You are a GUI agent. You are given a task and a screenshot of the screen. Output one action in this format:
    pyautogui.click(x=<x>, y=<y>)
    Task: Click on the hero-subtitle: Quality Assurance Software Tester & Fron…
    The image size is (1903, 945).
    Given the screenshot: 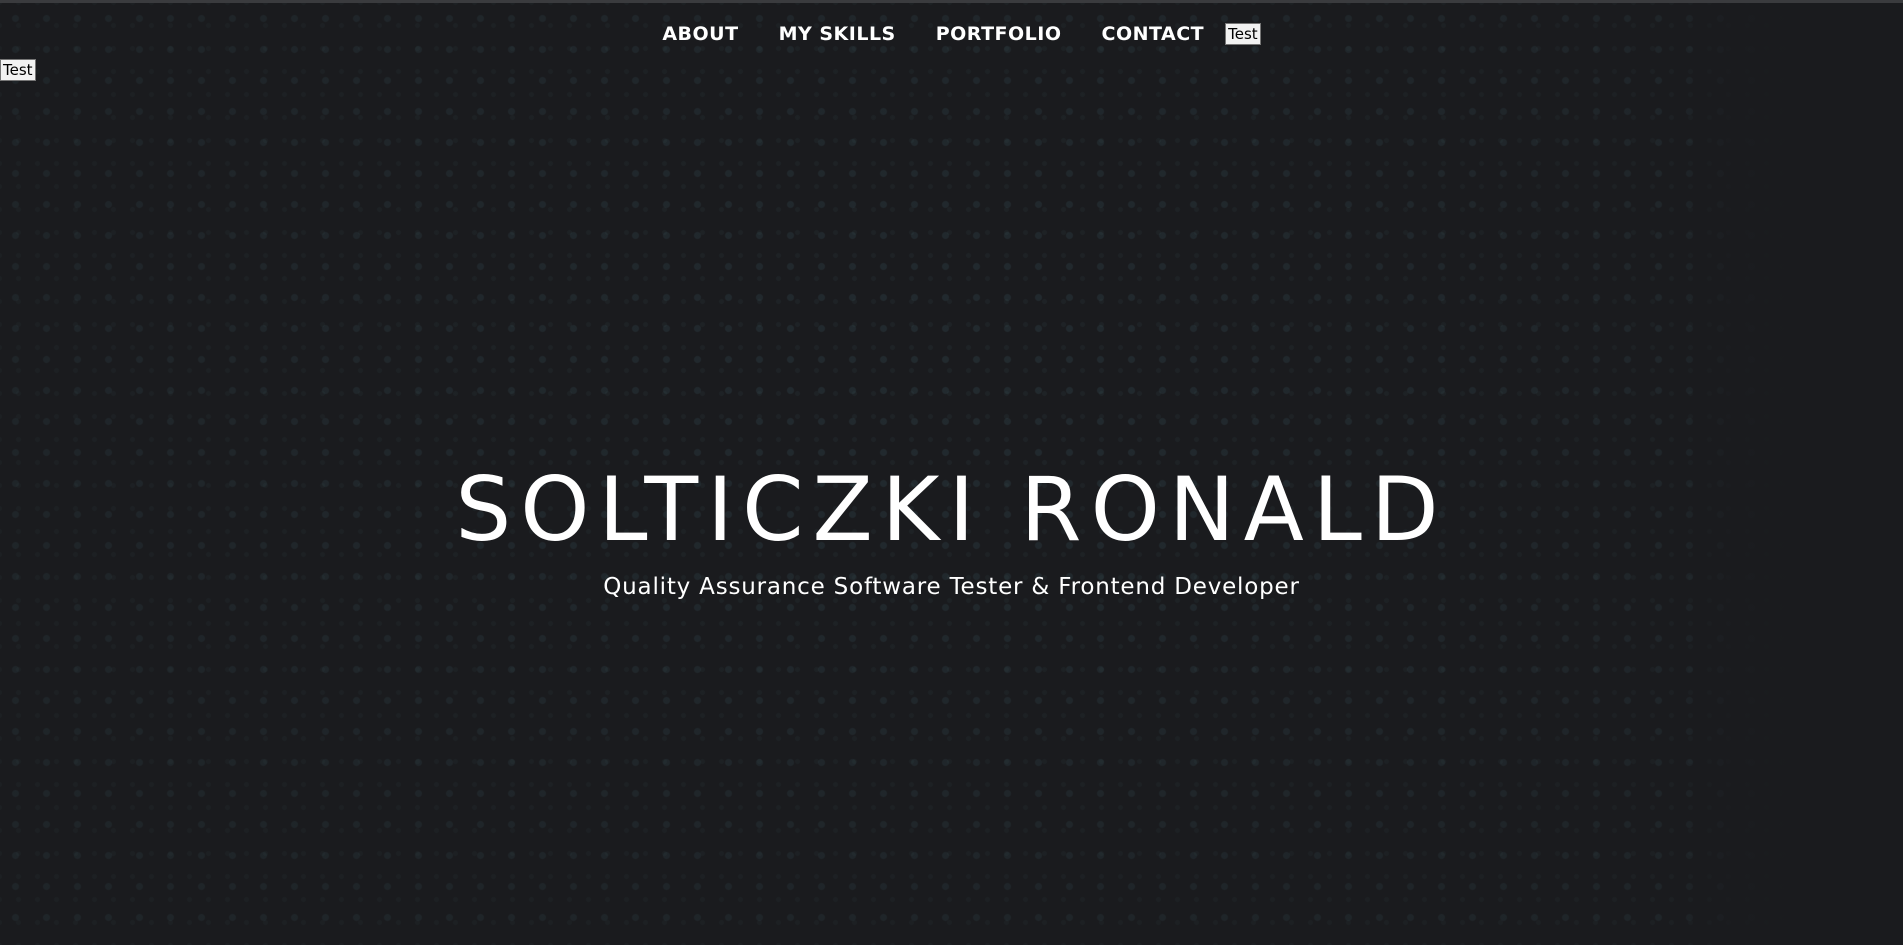 What is the action you would take?
    pyautogui.click(x=951, y=587)
    